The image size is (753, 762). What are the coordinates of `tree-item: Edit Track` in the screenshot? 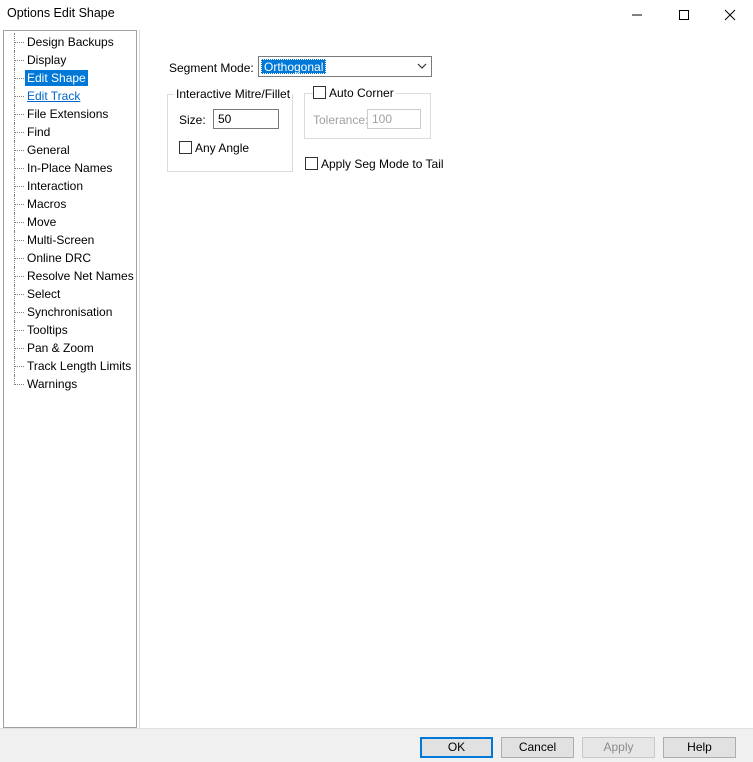 It's located at (70, 96).